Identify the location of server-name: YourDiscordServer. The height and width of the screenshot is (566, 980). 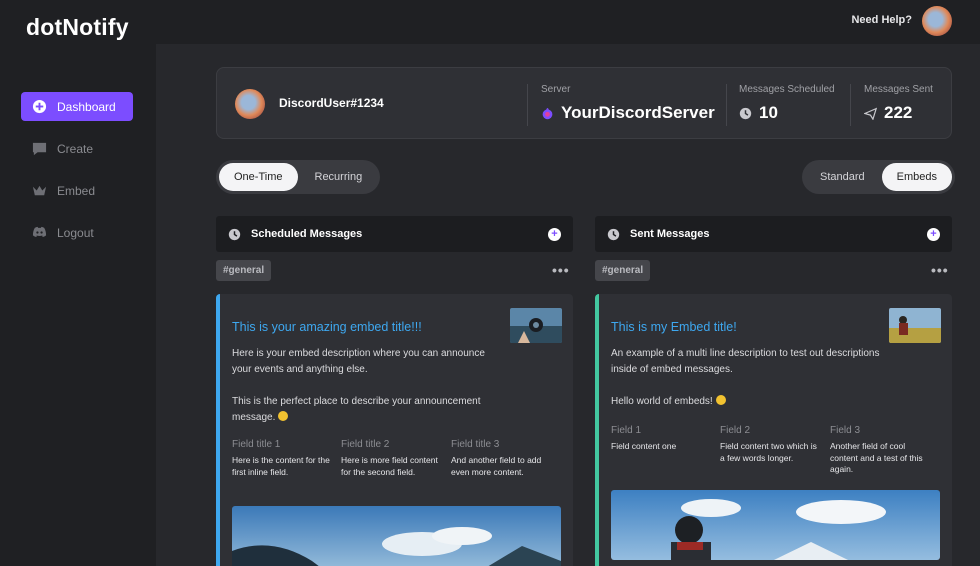
(638, 112).